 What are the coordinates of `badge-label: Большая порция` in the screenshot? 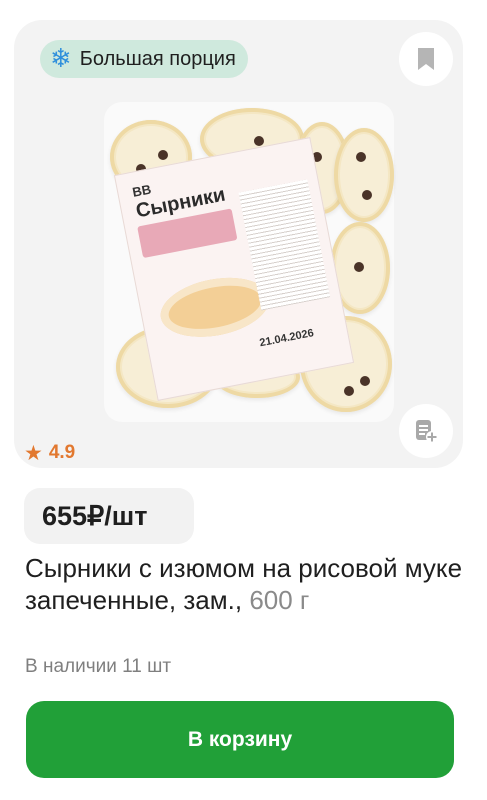 It's located at (157, 58).